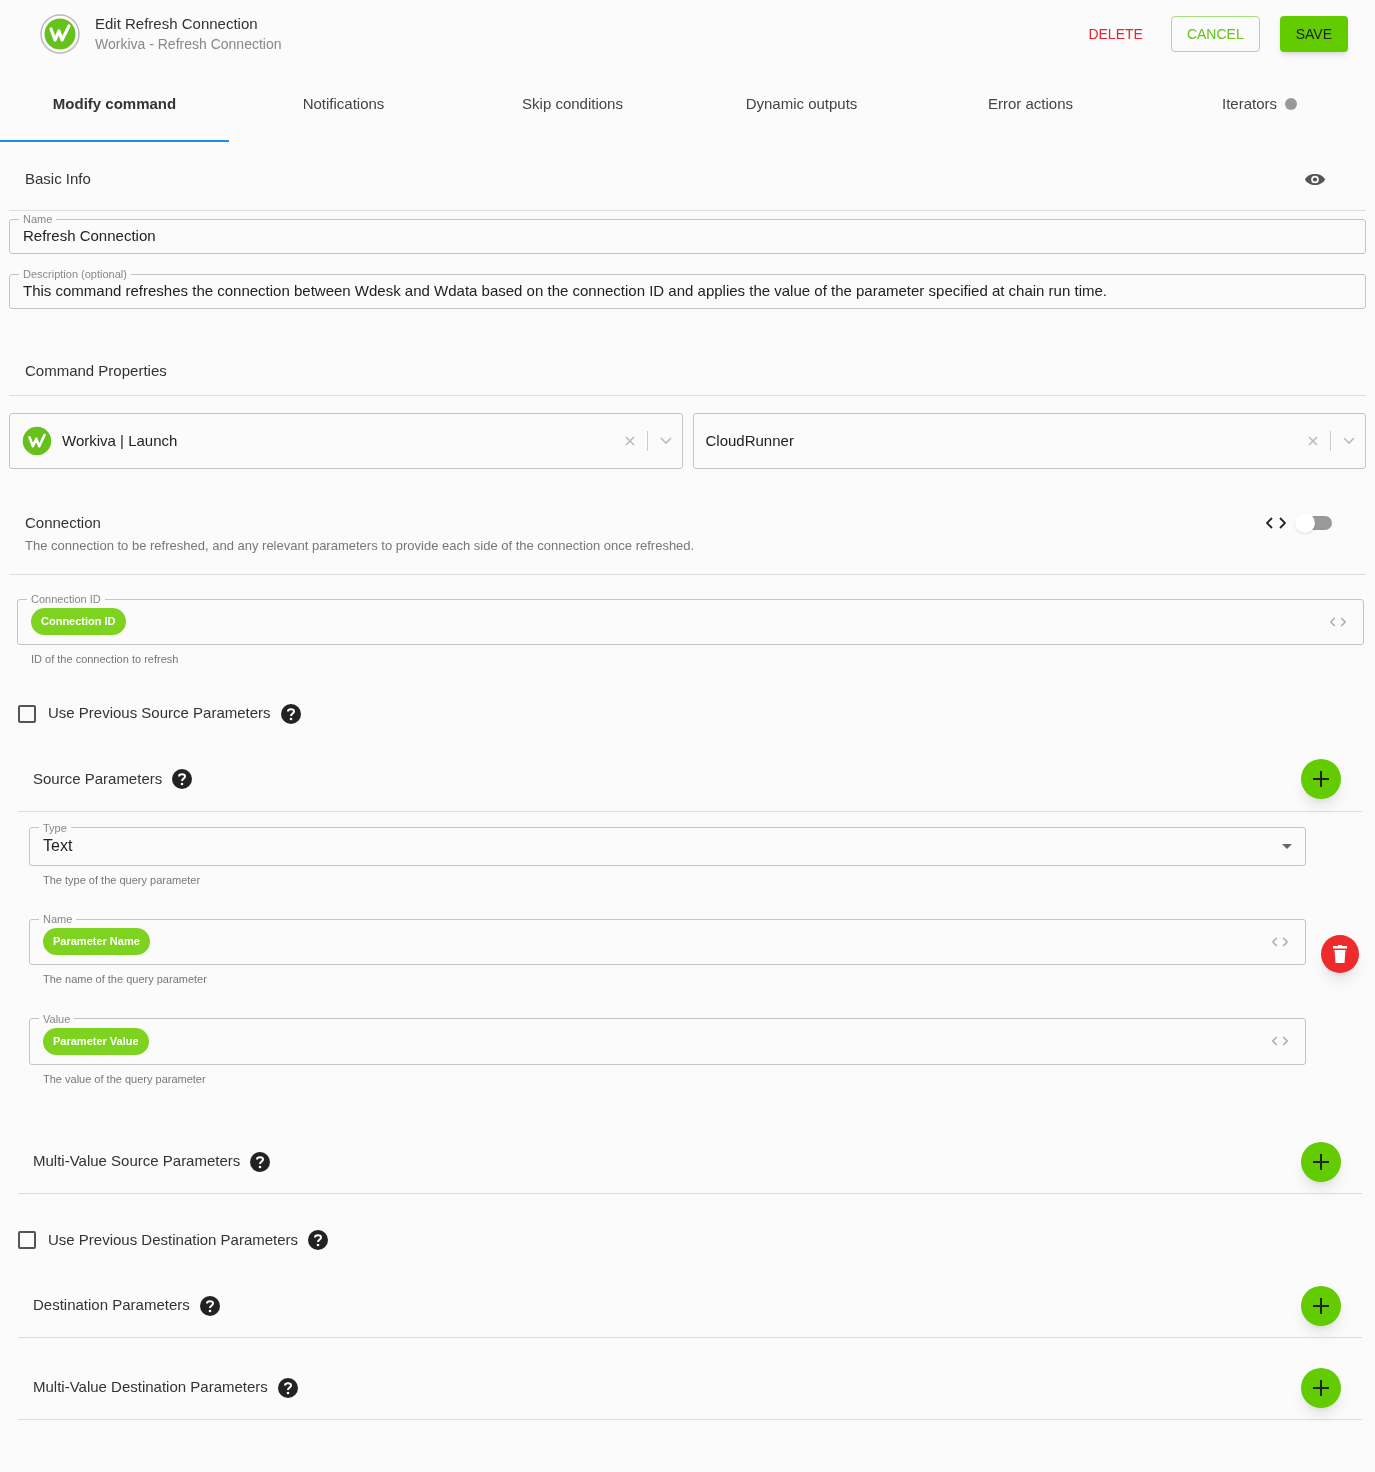 The width and height of the screenshot is (1375, 1472). I want to click on checkbox-label: Use Previous Source Parameters, so click(159, 713).